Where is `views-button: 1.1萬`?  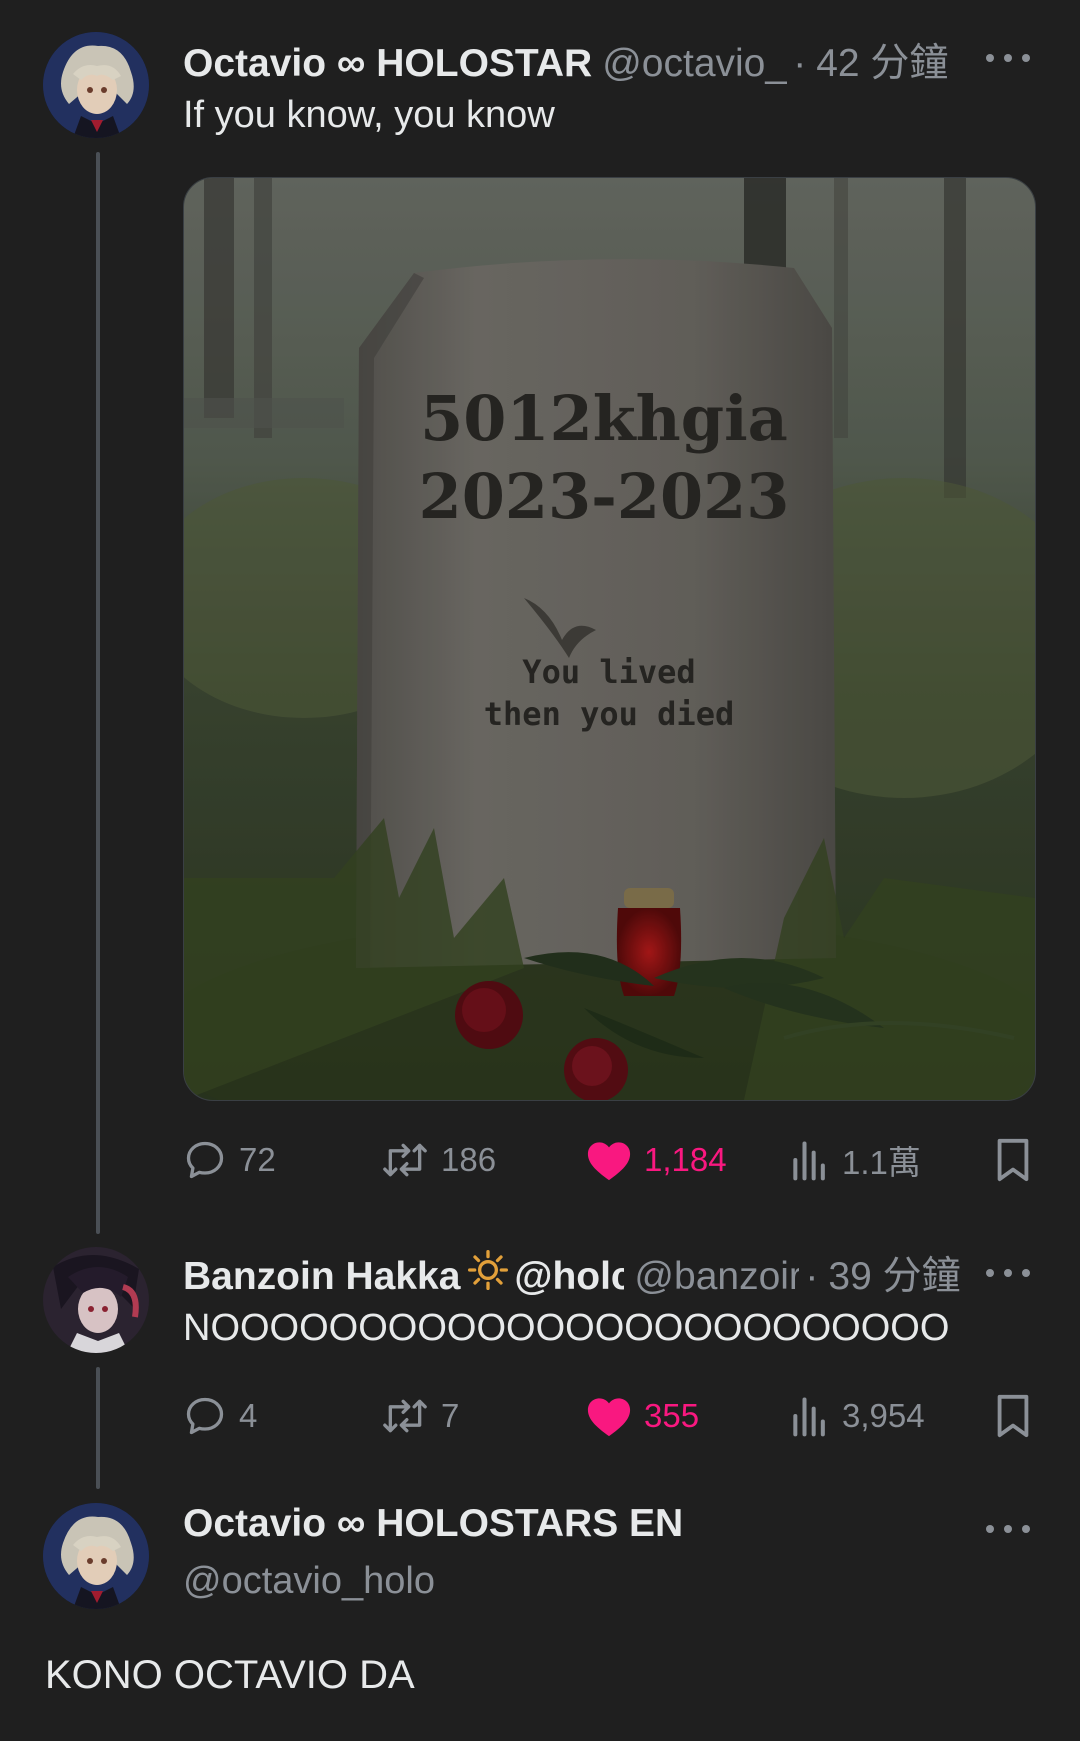
views-button: 1.1萬 is located at coordinates (855, 1160).